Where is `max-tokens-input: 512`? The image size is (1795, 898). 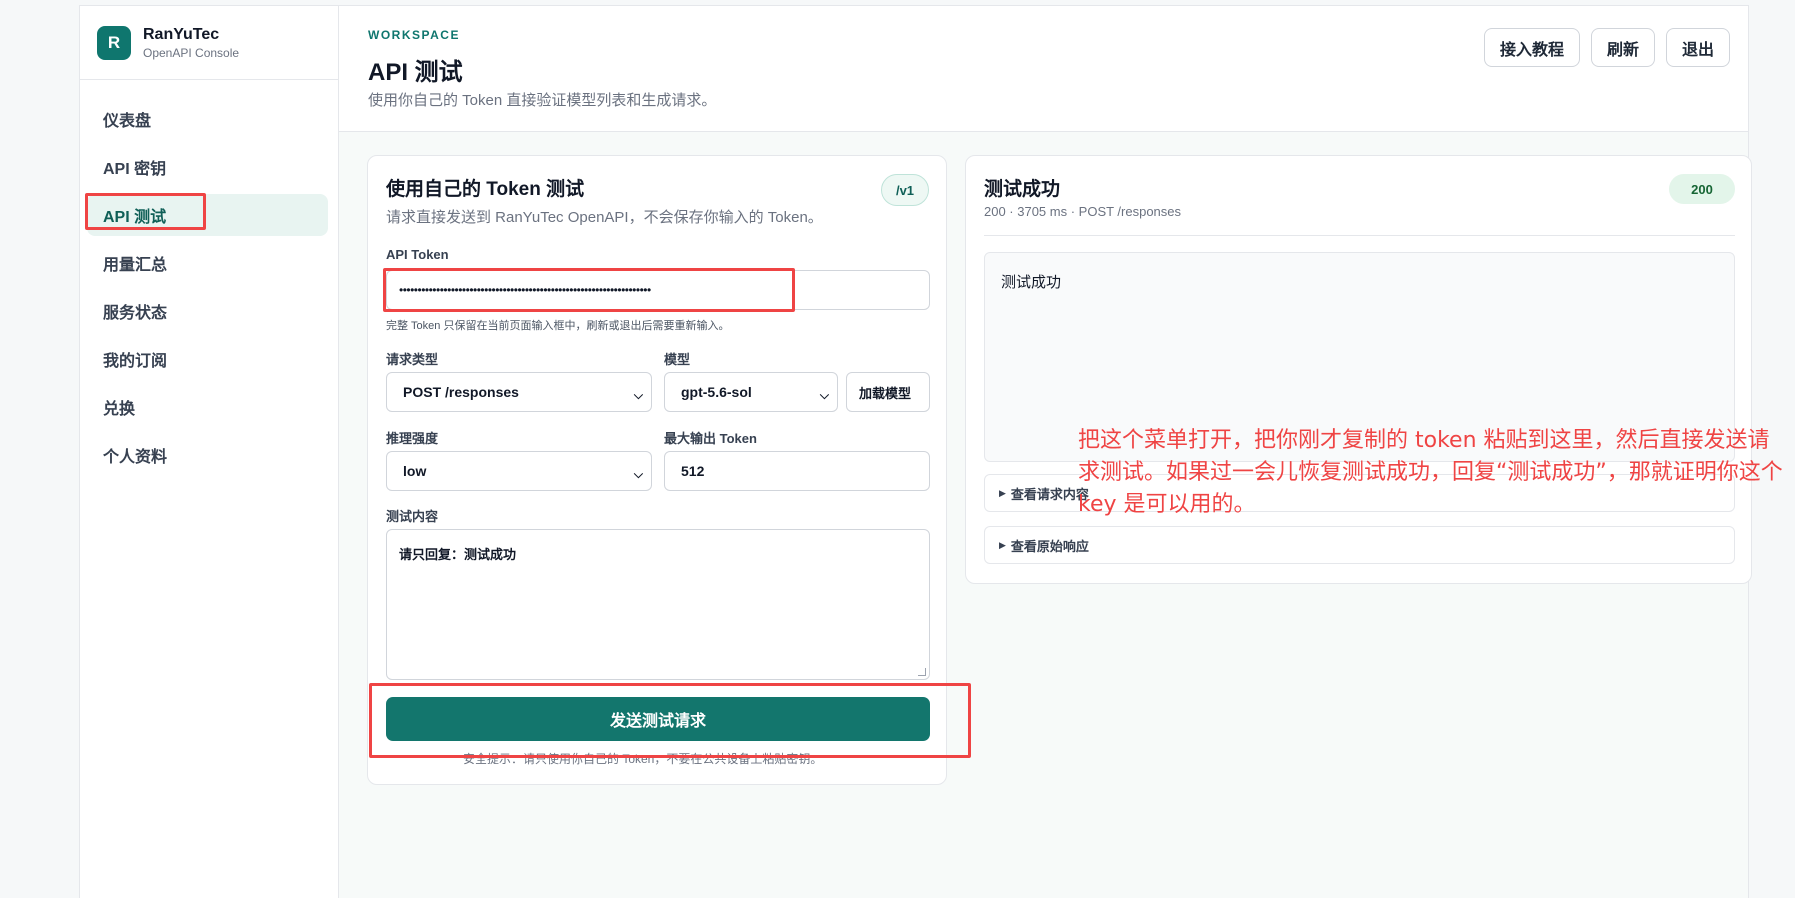 max-tokens-input: 512 is located at coordinates (797, 471).